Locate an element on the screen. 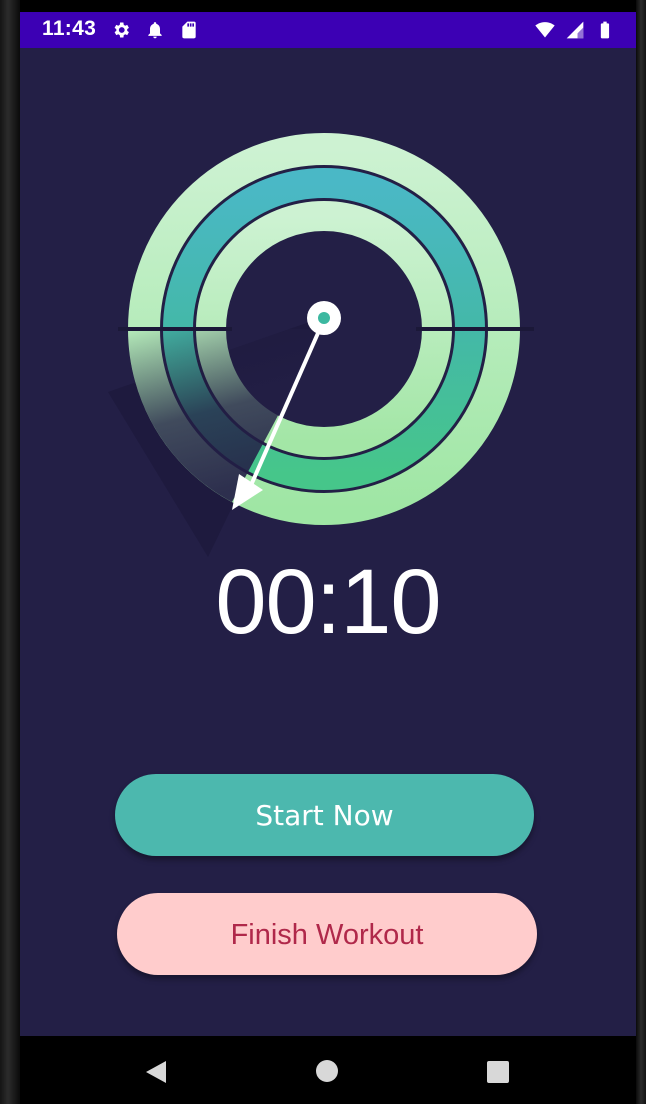 The width and height of the screenshot is (646, 1104). back-icon is located at coordinates (156, 1072).